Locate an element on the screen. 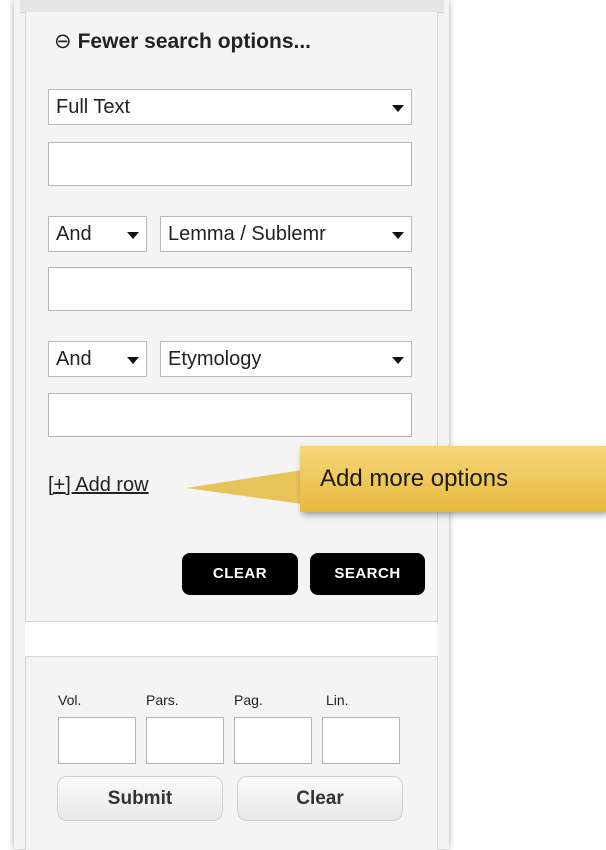 This screenshot has width=606, height=850. operator-select-3-value: And is located at coordinates (74, 359).